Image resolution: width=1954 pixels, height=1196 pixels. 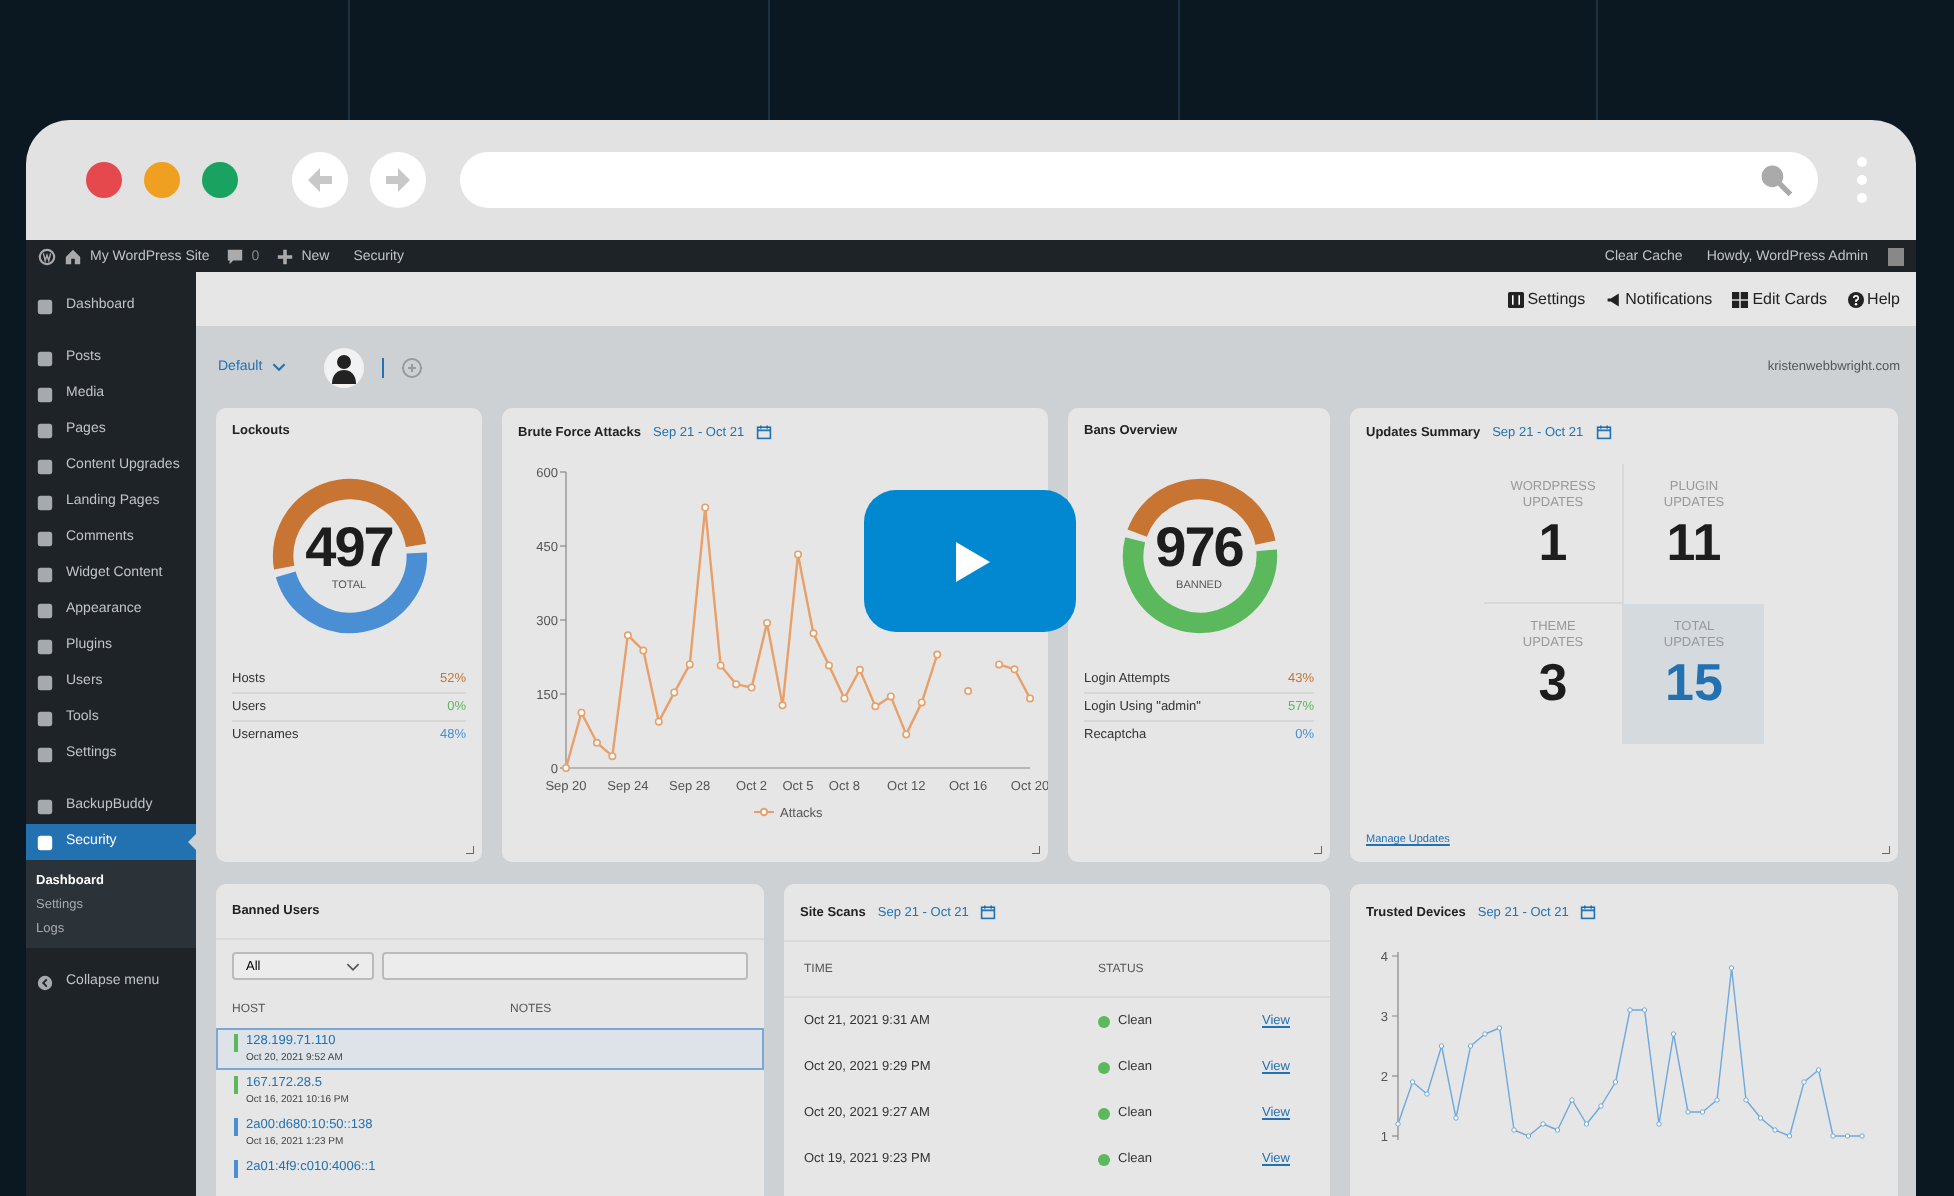 I want to click on close-dot-icon, so click(x=104, y=180).